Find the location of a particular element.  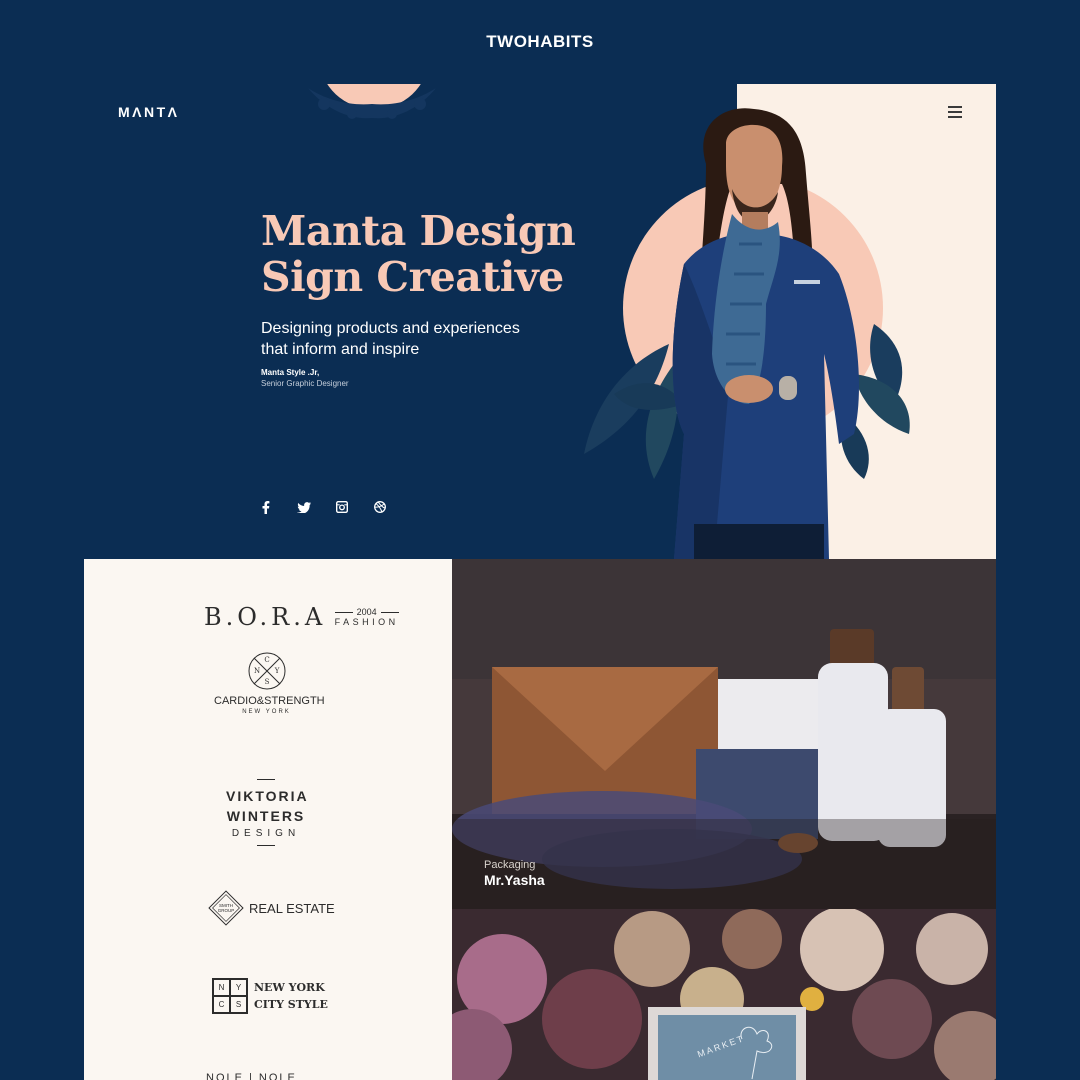

social-links is located at coordinates (323, 507).